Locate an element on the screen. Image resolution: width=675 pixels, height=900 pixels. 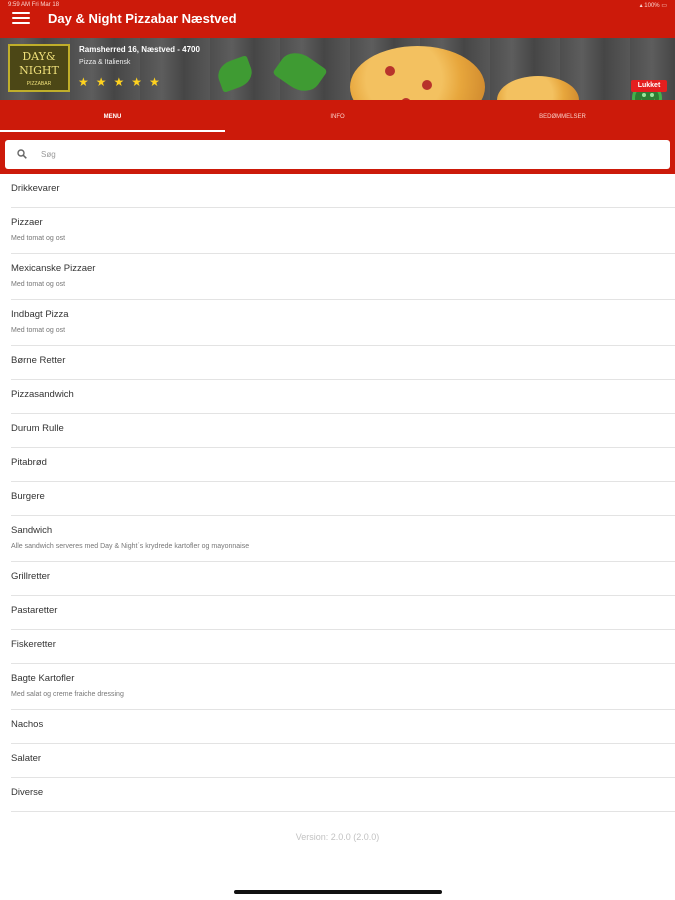
status-time: 9:59 AM is located at coordinates (19, 5).